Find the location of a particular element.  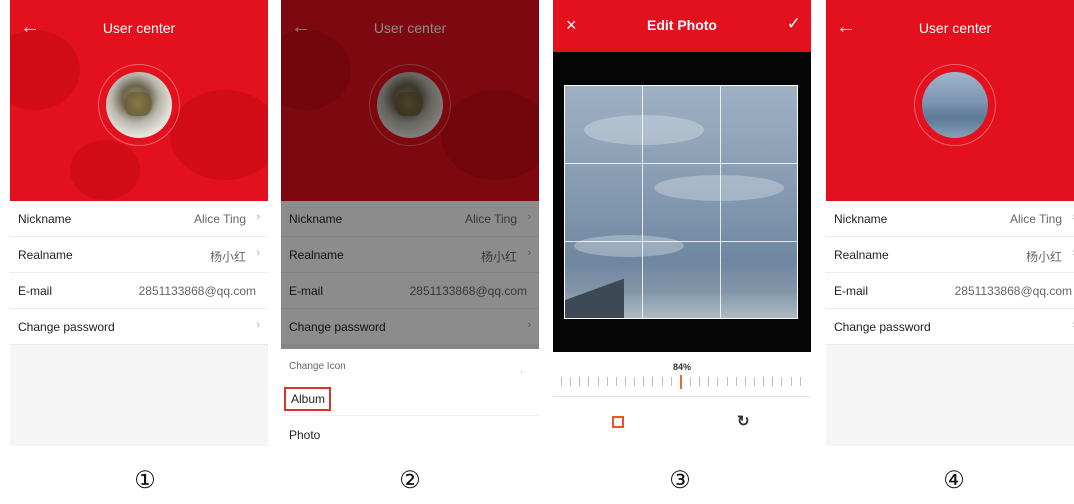

crop-icon is located at coordinates (618, 422).